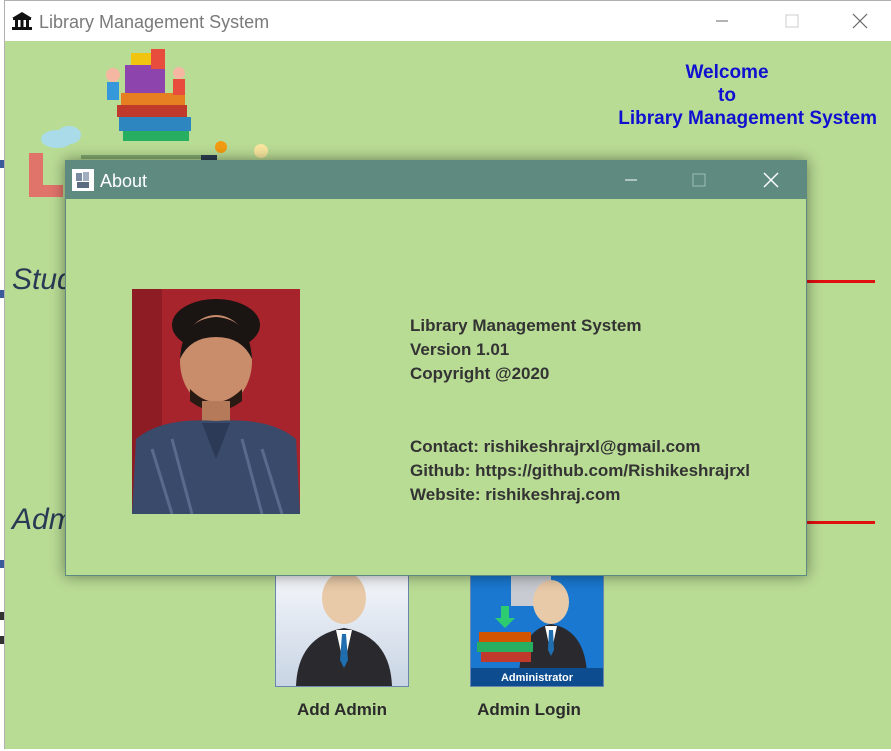 The image size is (891, 751). I want to click on about-minimize-button, so click(631, 180).